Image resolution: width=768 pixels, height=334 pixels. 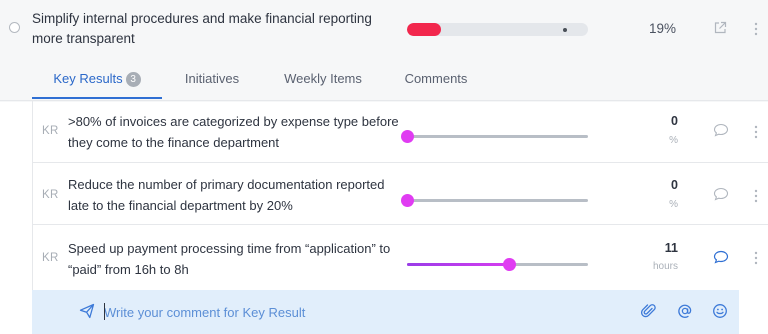 I want to click on tab-key-results-label: Key Results, so click(x=88, y=78).